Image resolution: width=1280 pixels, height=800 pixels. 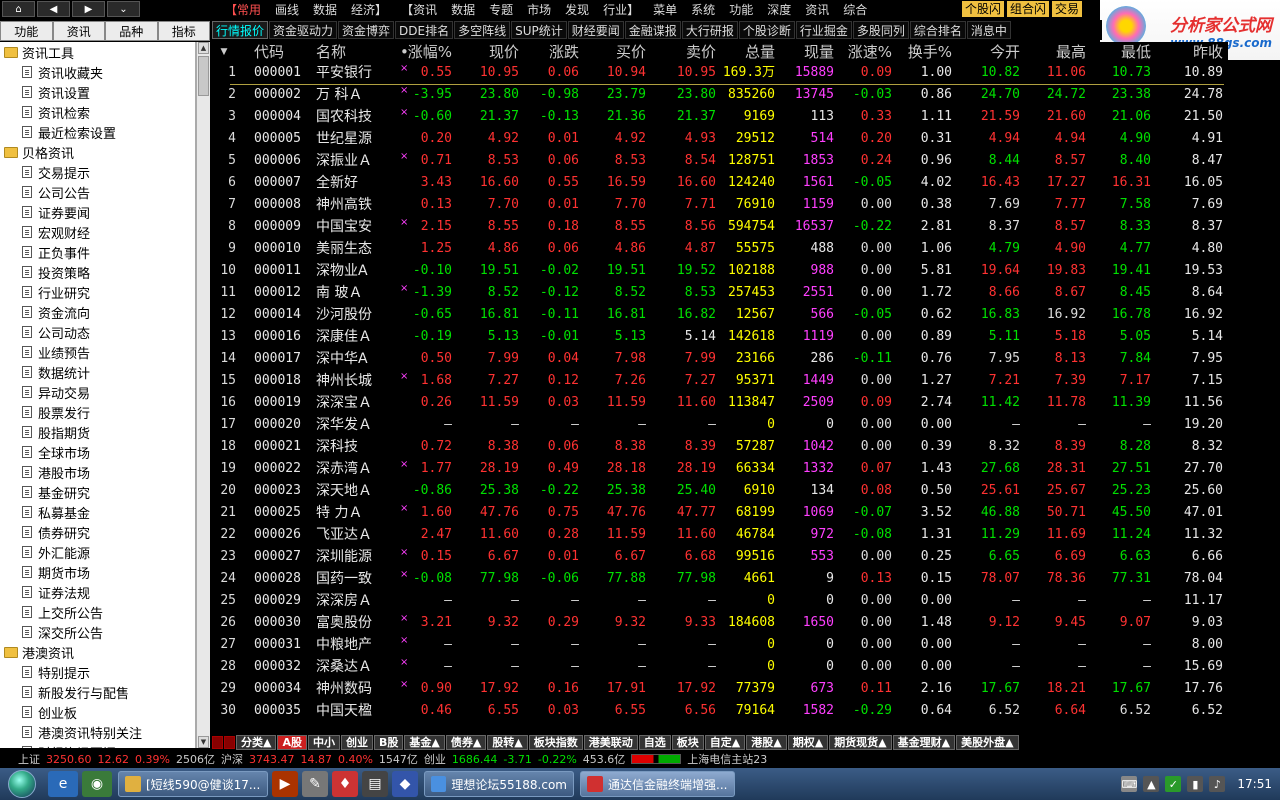 I want to click on menu-item-10: 菜单, so click(x=665, y=9).